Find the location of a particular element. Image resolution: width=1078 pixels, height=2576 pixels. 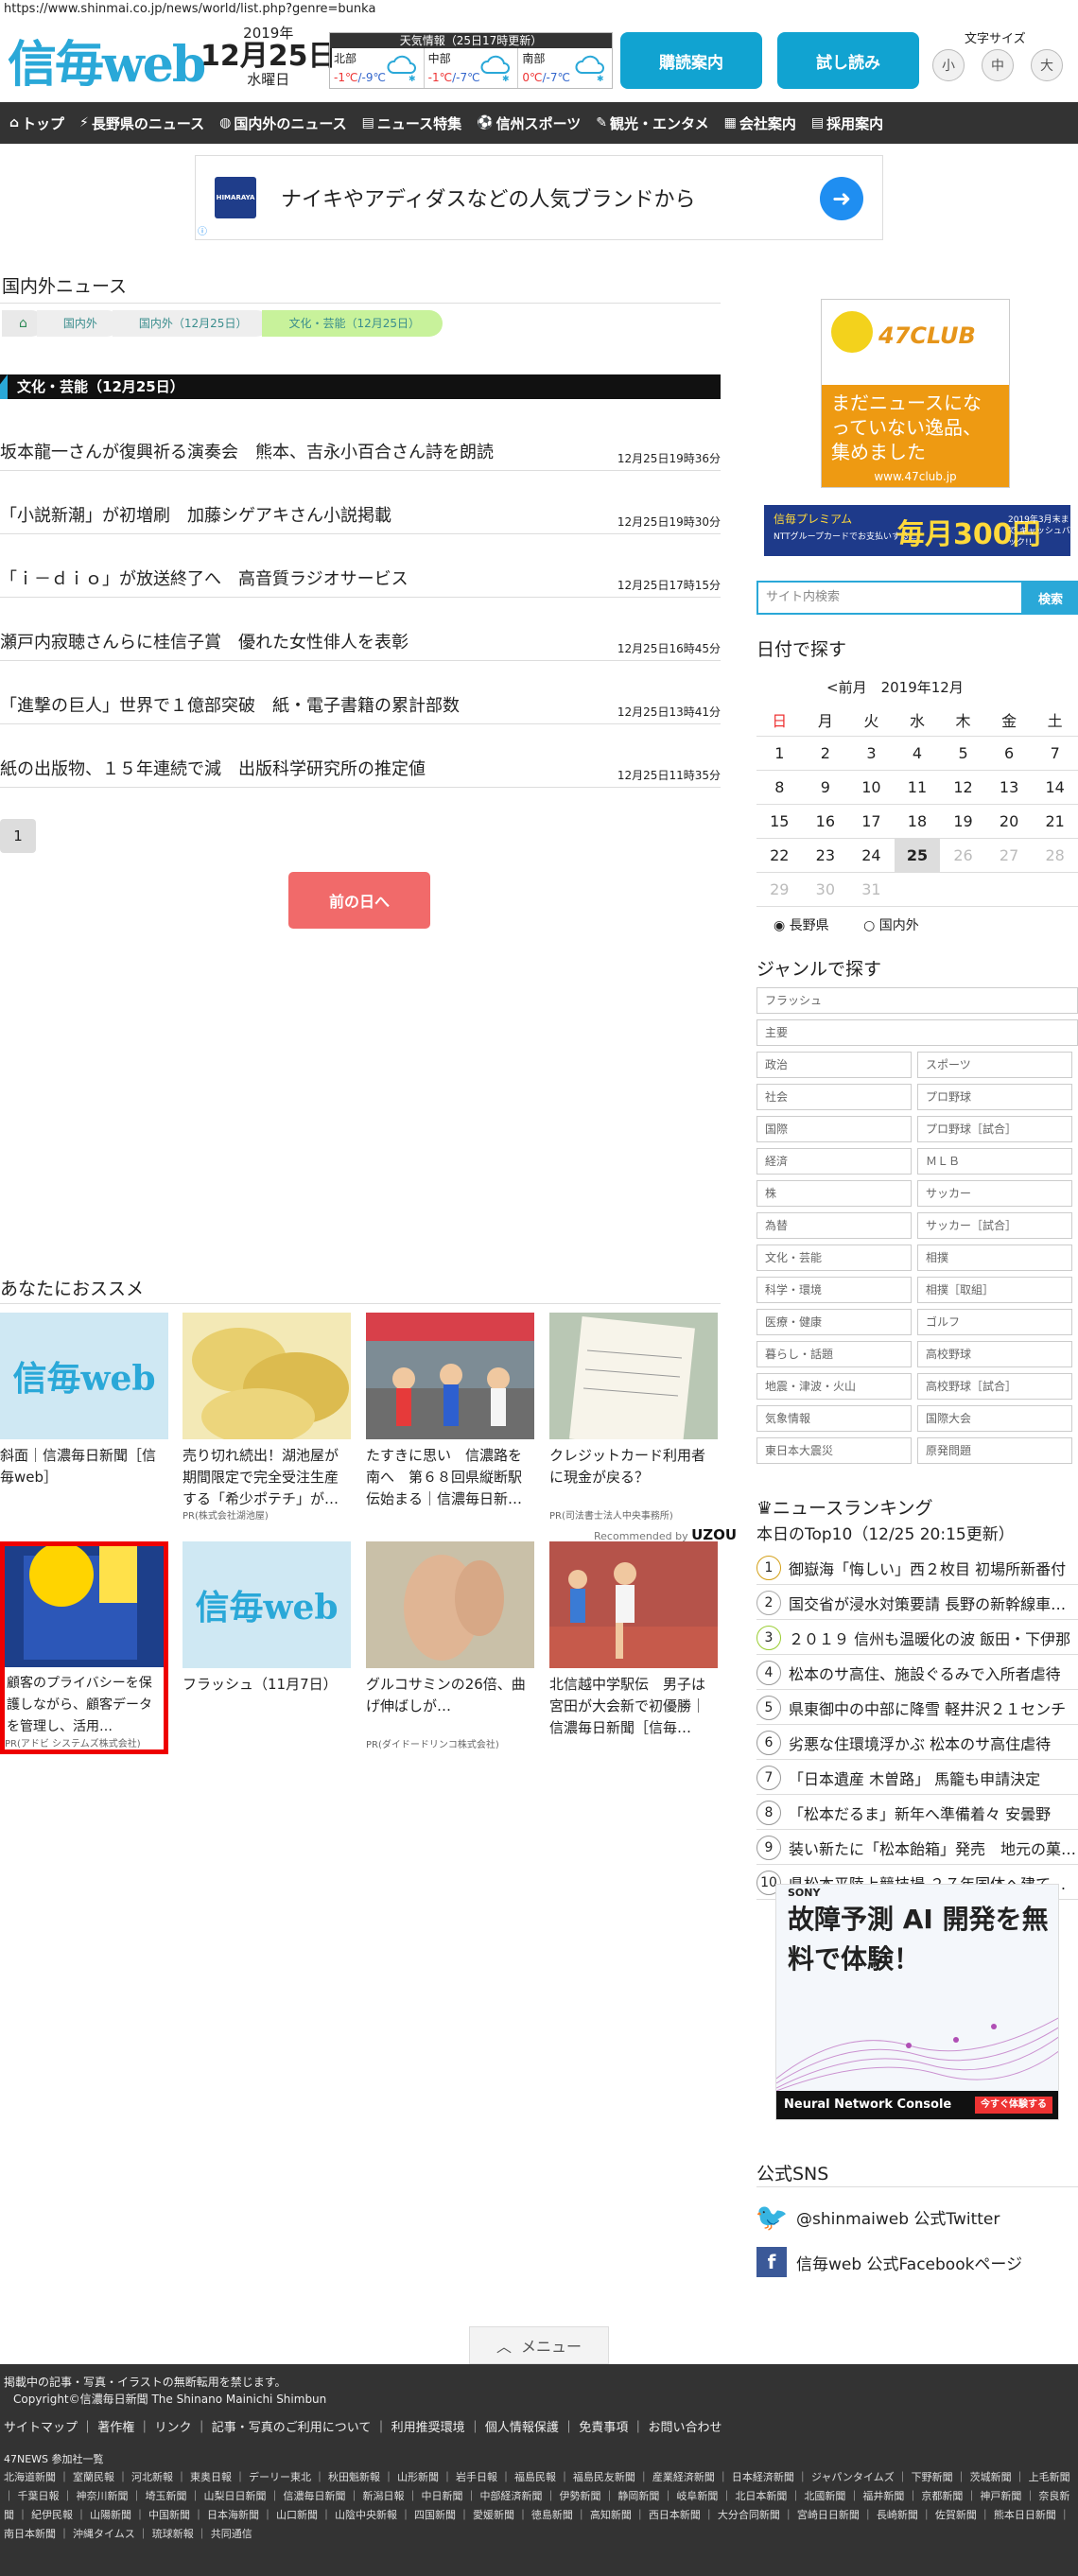

nav-item: ⚡ 長野県のニュース is located at coordinates (141, 123).